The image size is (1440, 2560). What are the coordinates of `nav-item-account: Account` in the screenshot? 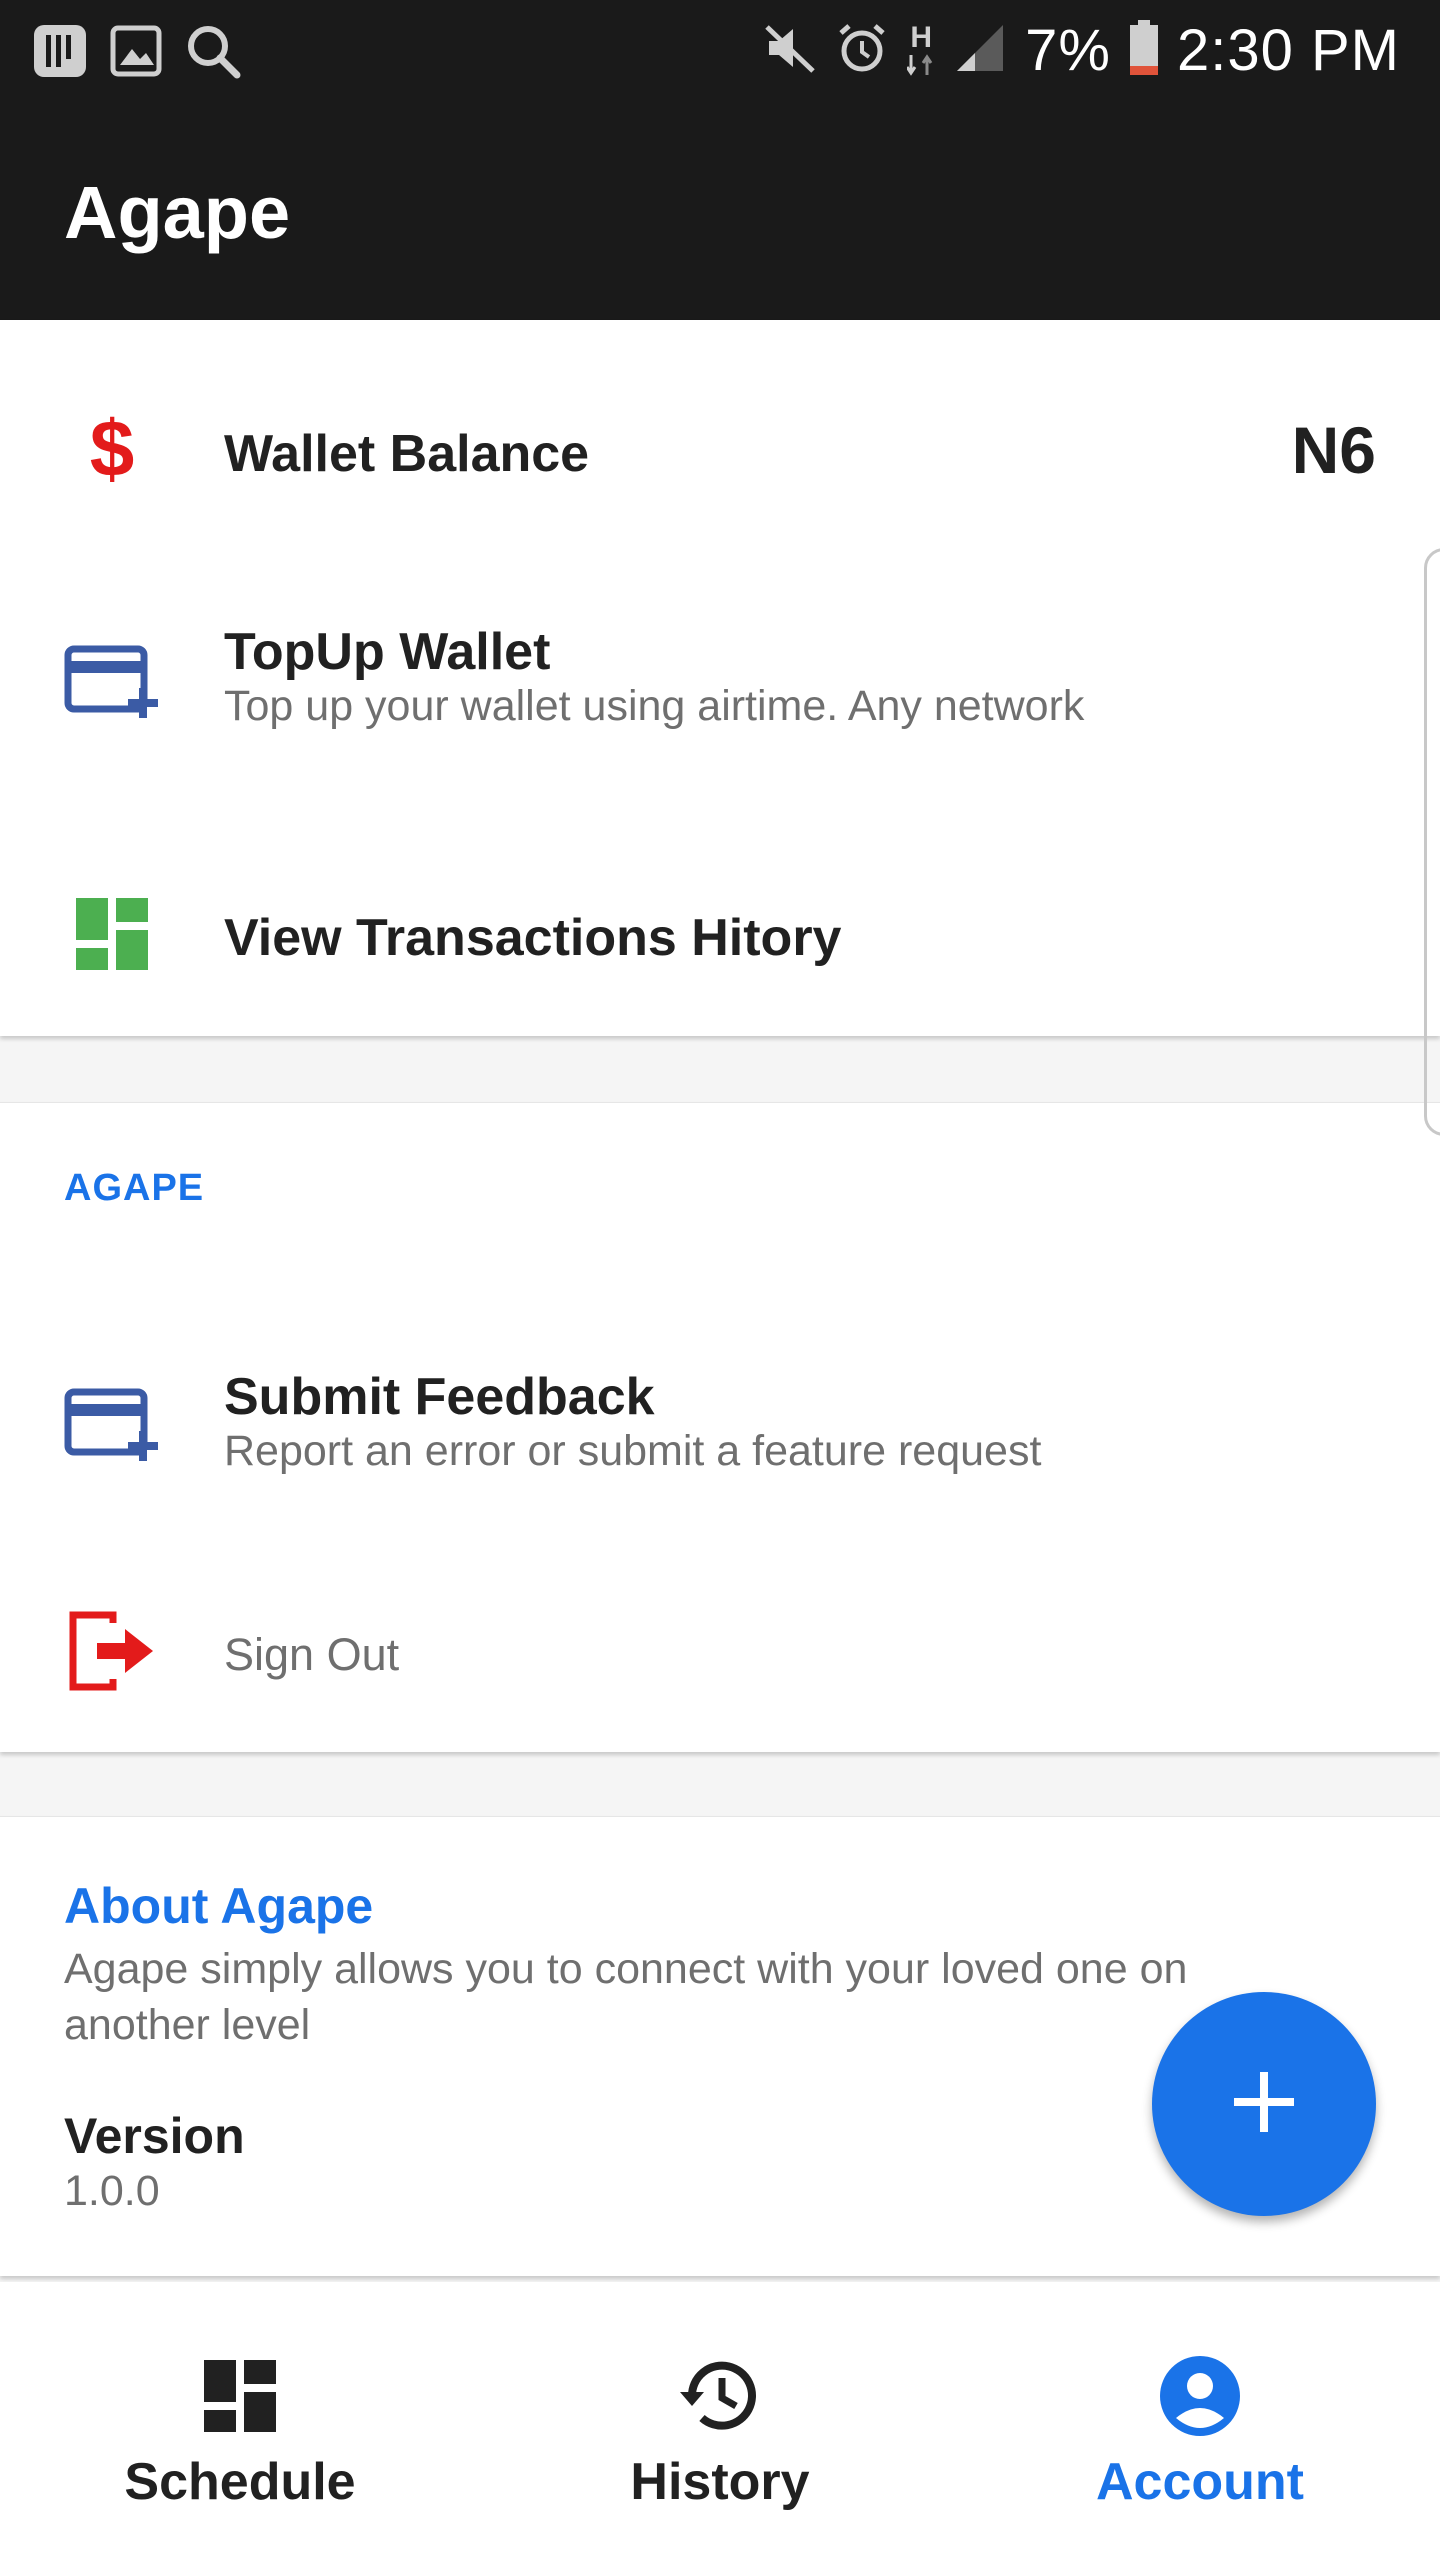 It's located at (1200, 2421).